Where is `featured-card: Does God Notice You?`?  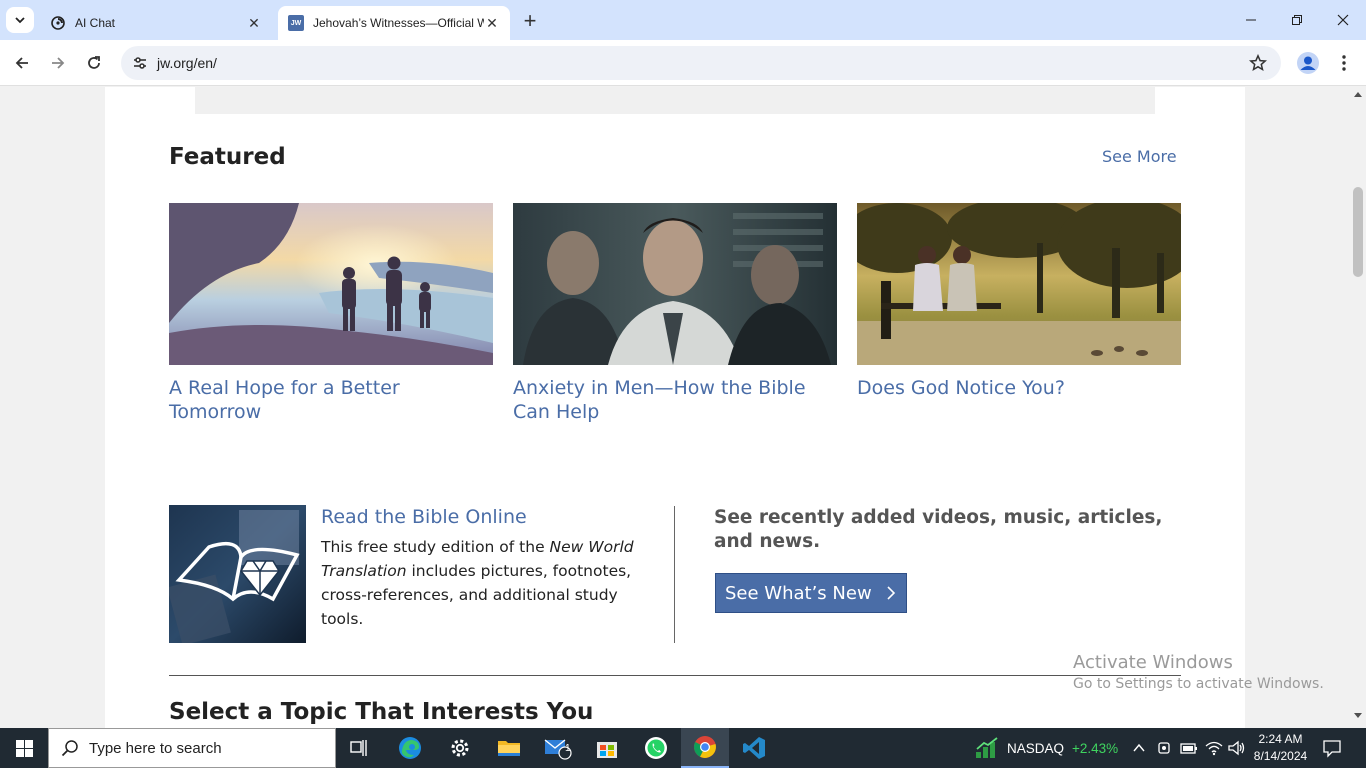
featured-card: Does God Notice You? is located at coordinates (1019, 301).